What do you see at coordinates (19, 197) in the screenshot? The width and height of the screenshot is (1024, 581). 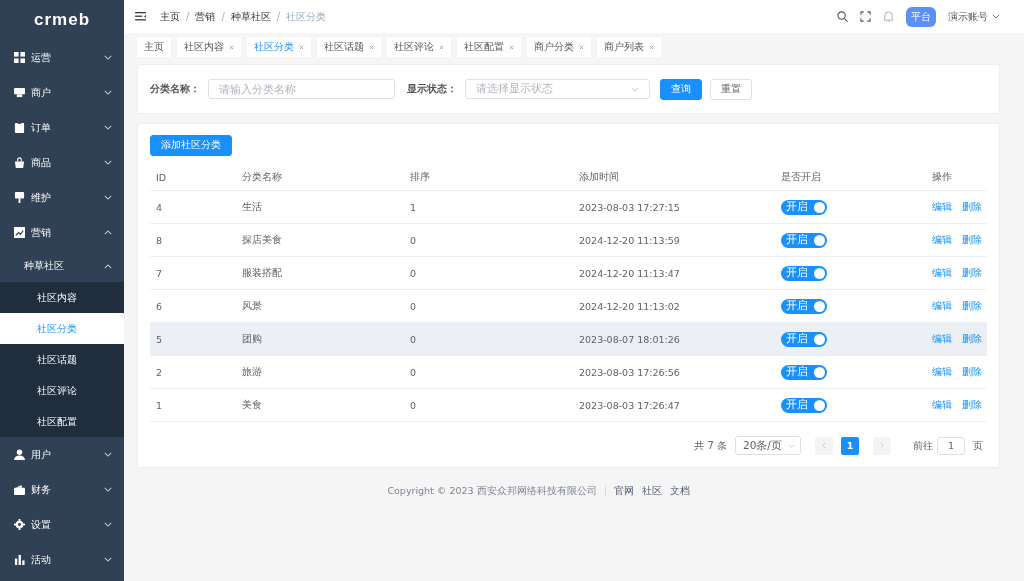 I see `tool-icon` at bounding box center [19, 197].